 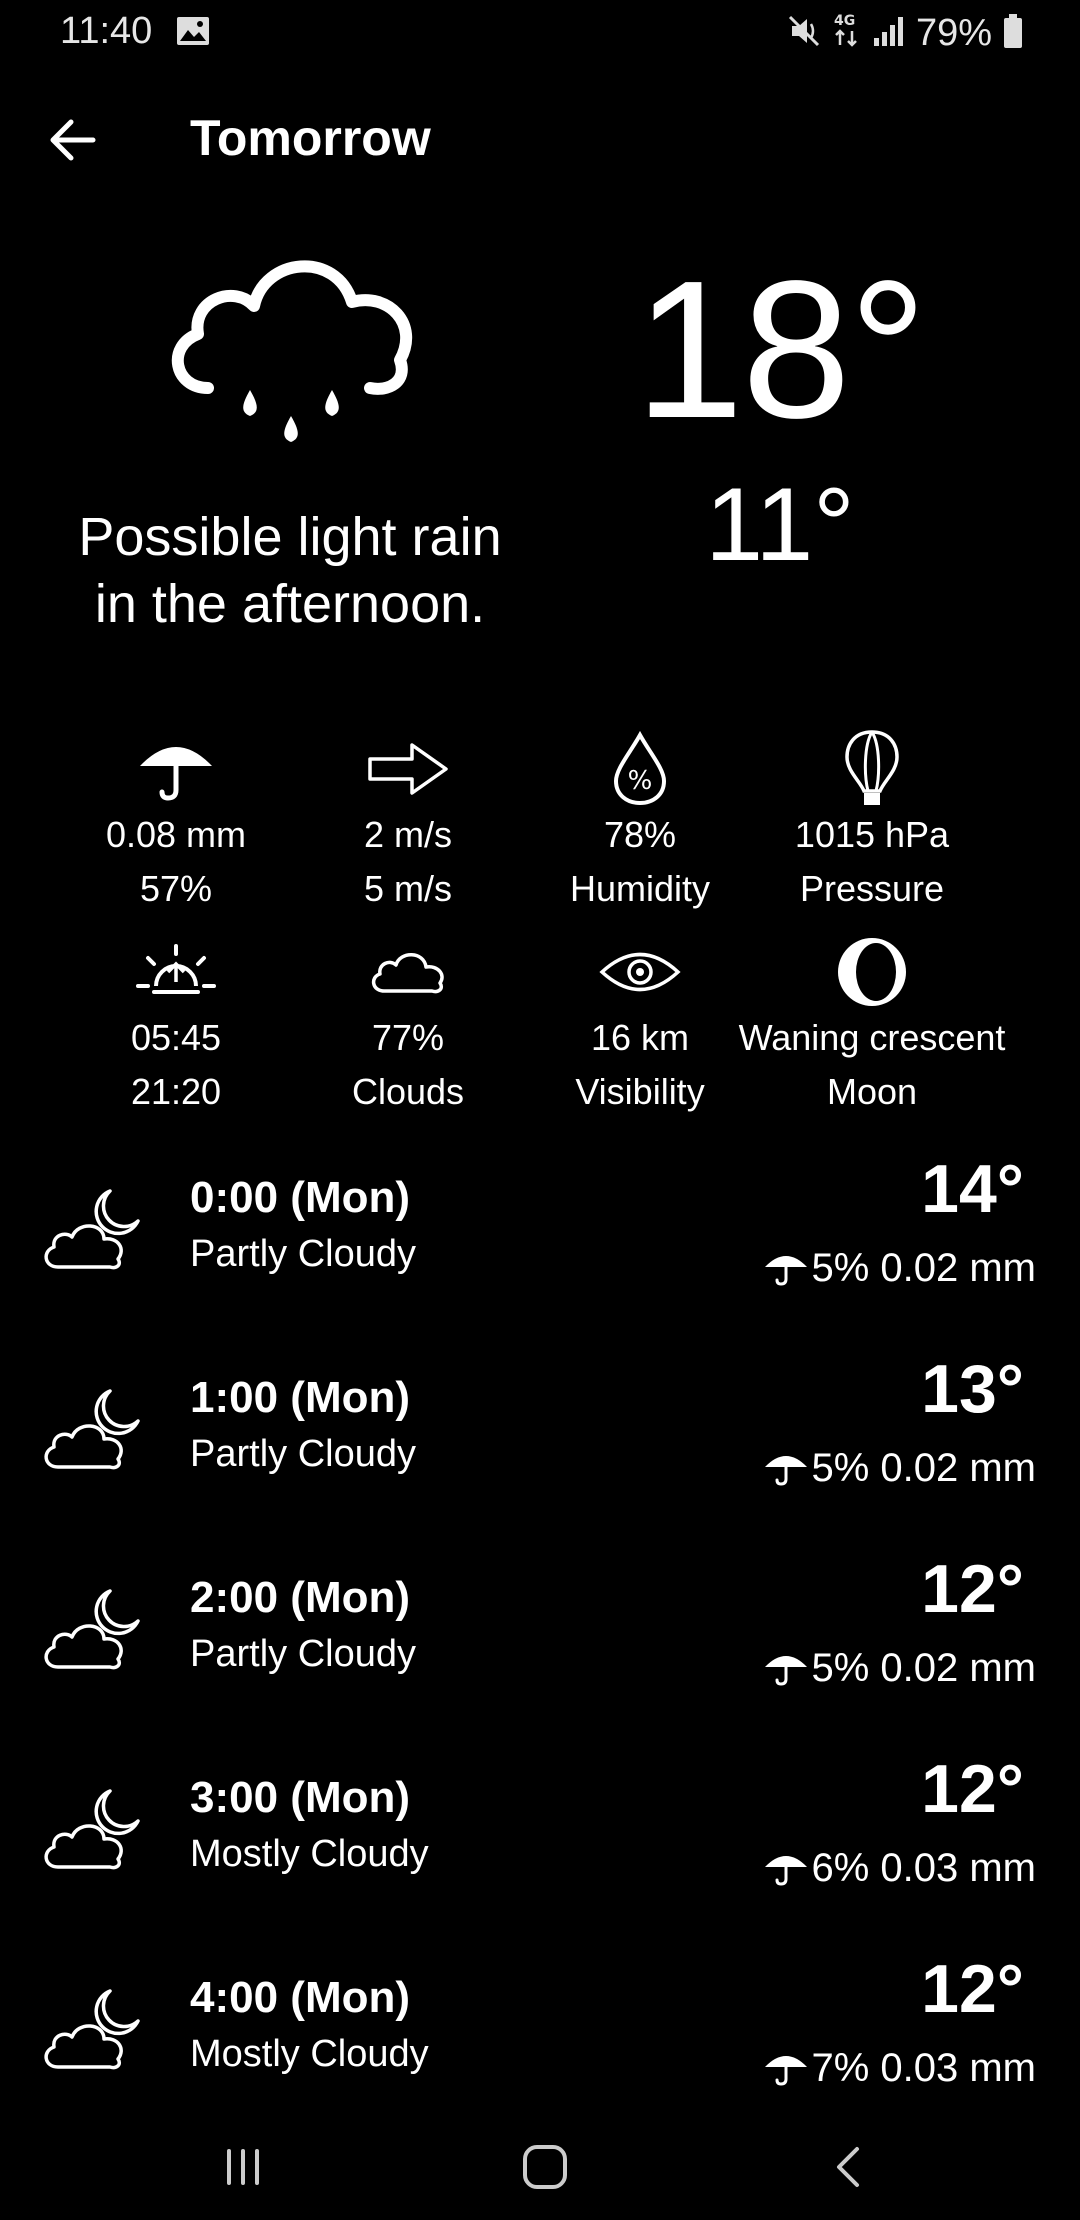 I want to click on detail-line-2: 5 m/s, so click(x=407, y=888).